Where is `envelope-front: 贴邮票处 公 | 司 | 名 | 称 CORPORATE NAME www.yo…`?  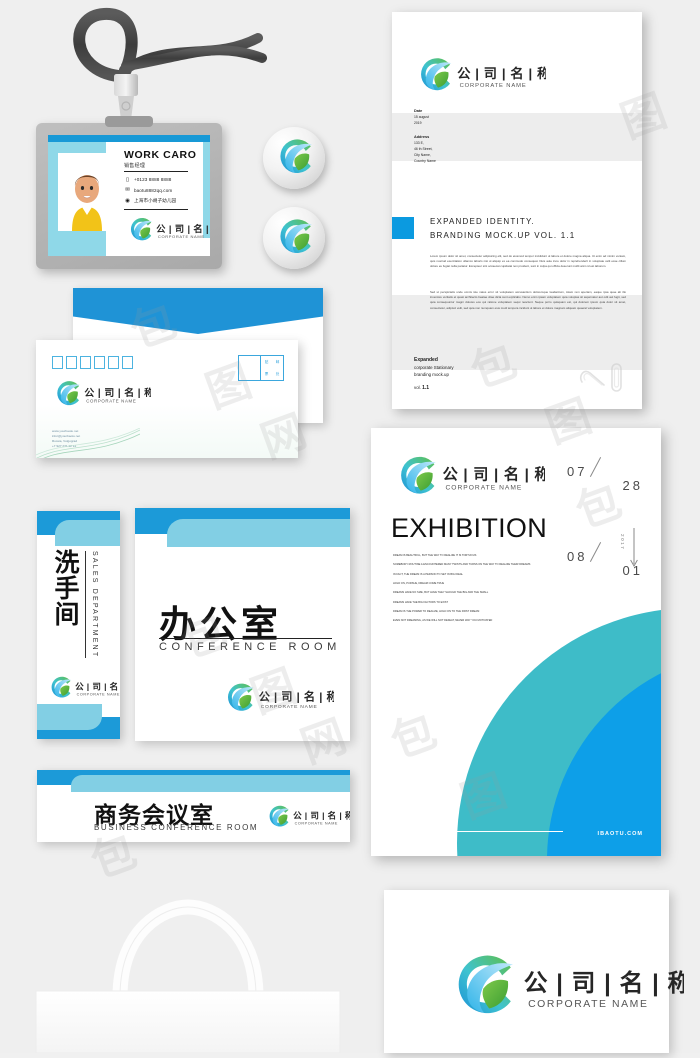
envelope-front: 贴邮票处 公 | 司 | 名 | 称 CORPORATE NAME www.yo… is located at coordinates (167, 399).